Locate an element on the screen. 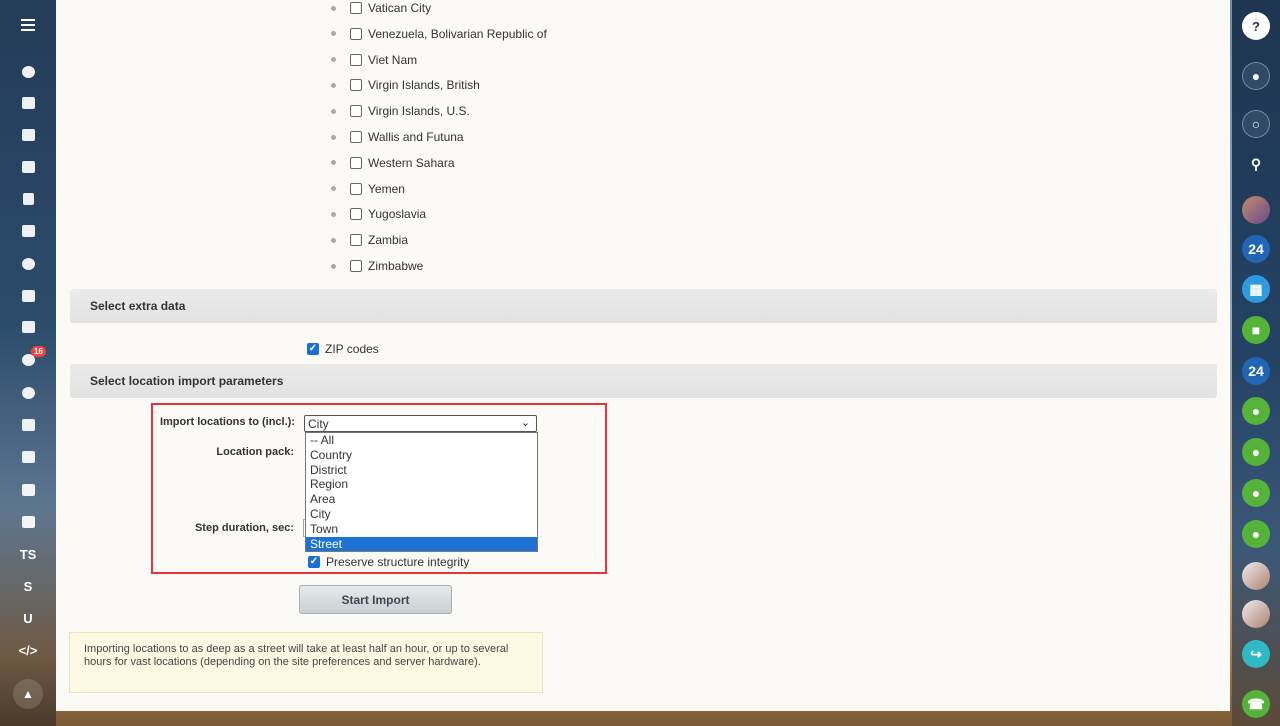 The width and height of the screenshot is (1280, 726). country-label: Wallis and Futuna is located at coordinates (416, 137).